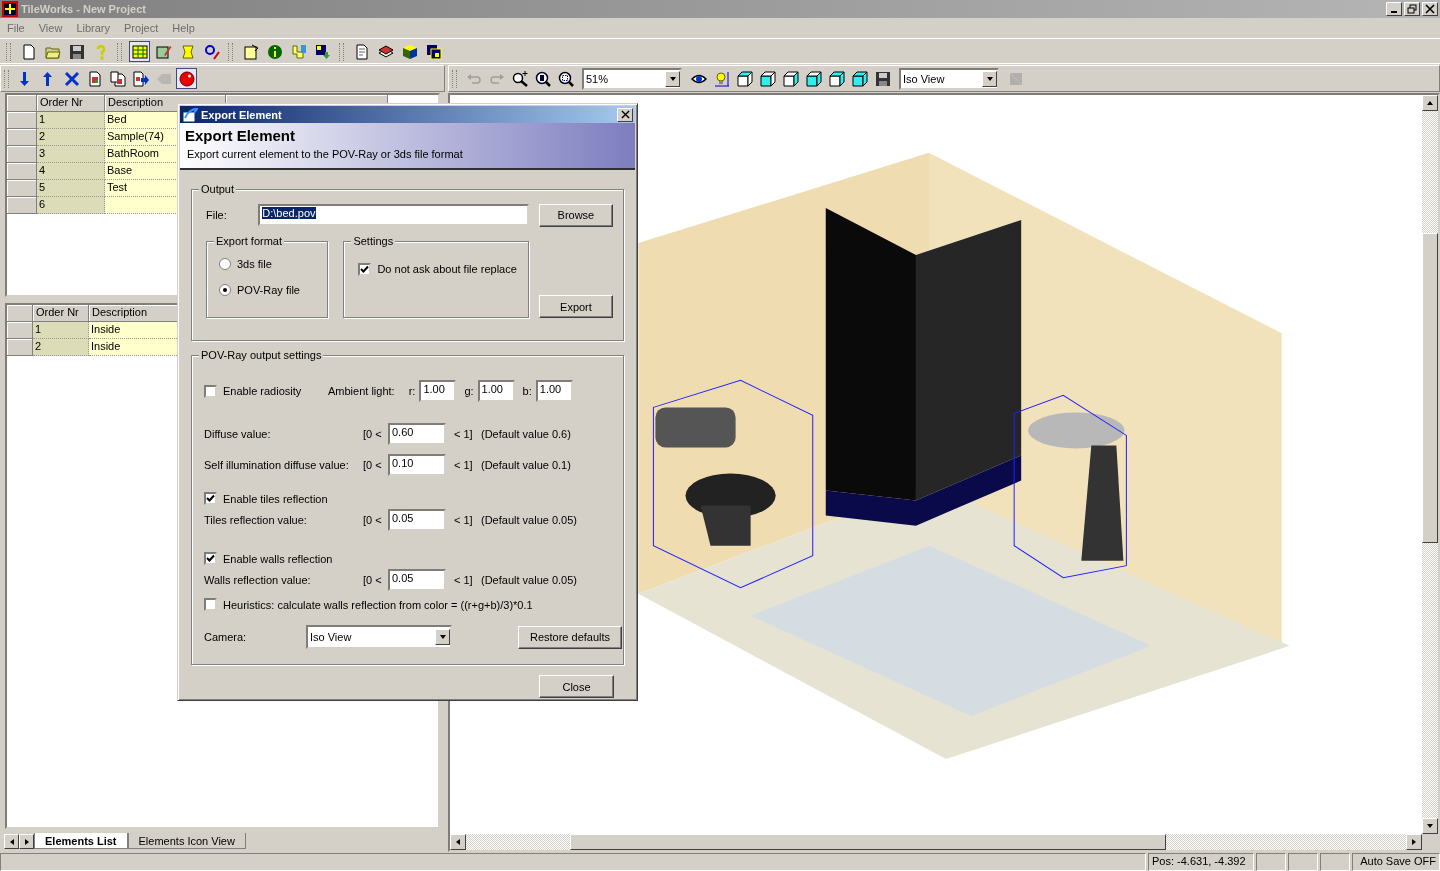 The image size is (1440, 871). I want to click on file-field: D:\bed.pov, so click(393, 215).